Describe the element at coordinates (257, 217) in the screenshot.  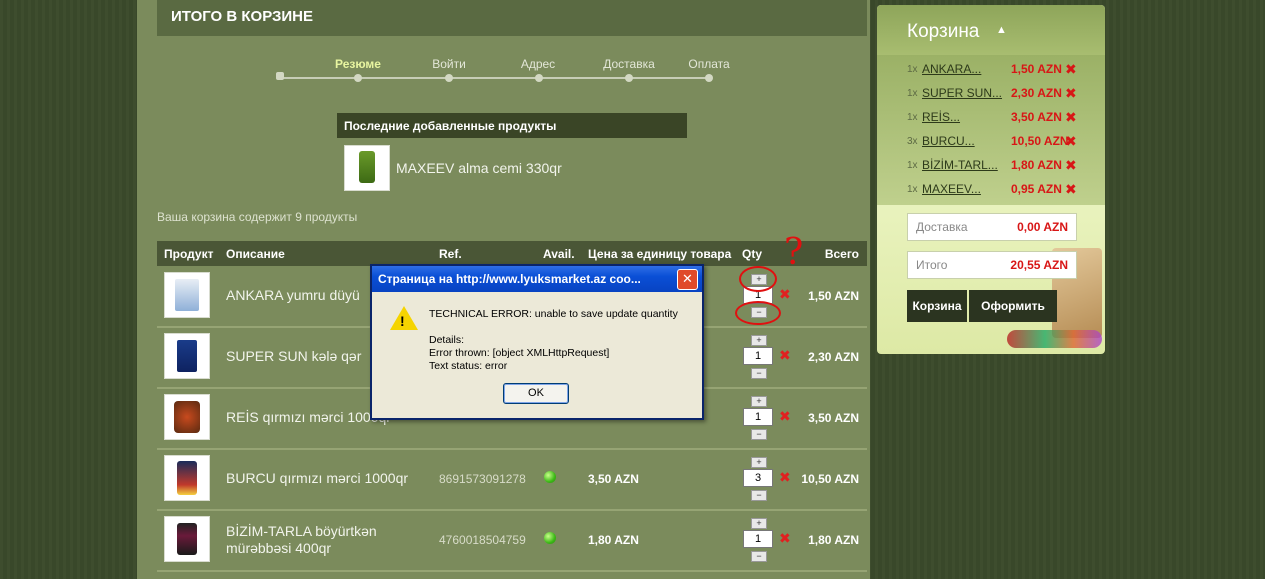
I see `cart-count-text: Ваша корзина содержит 9 продукты` at that location.